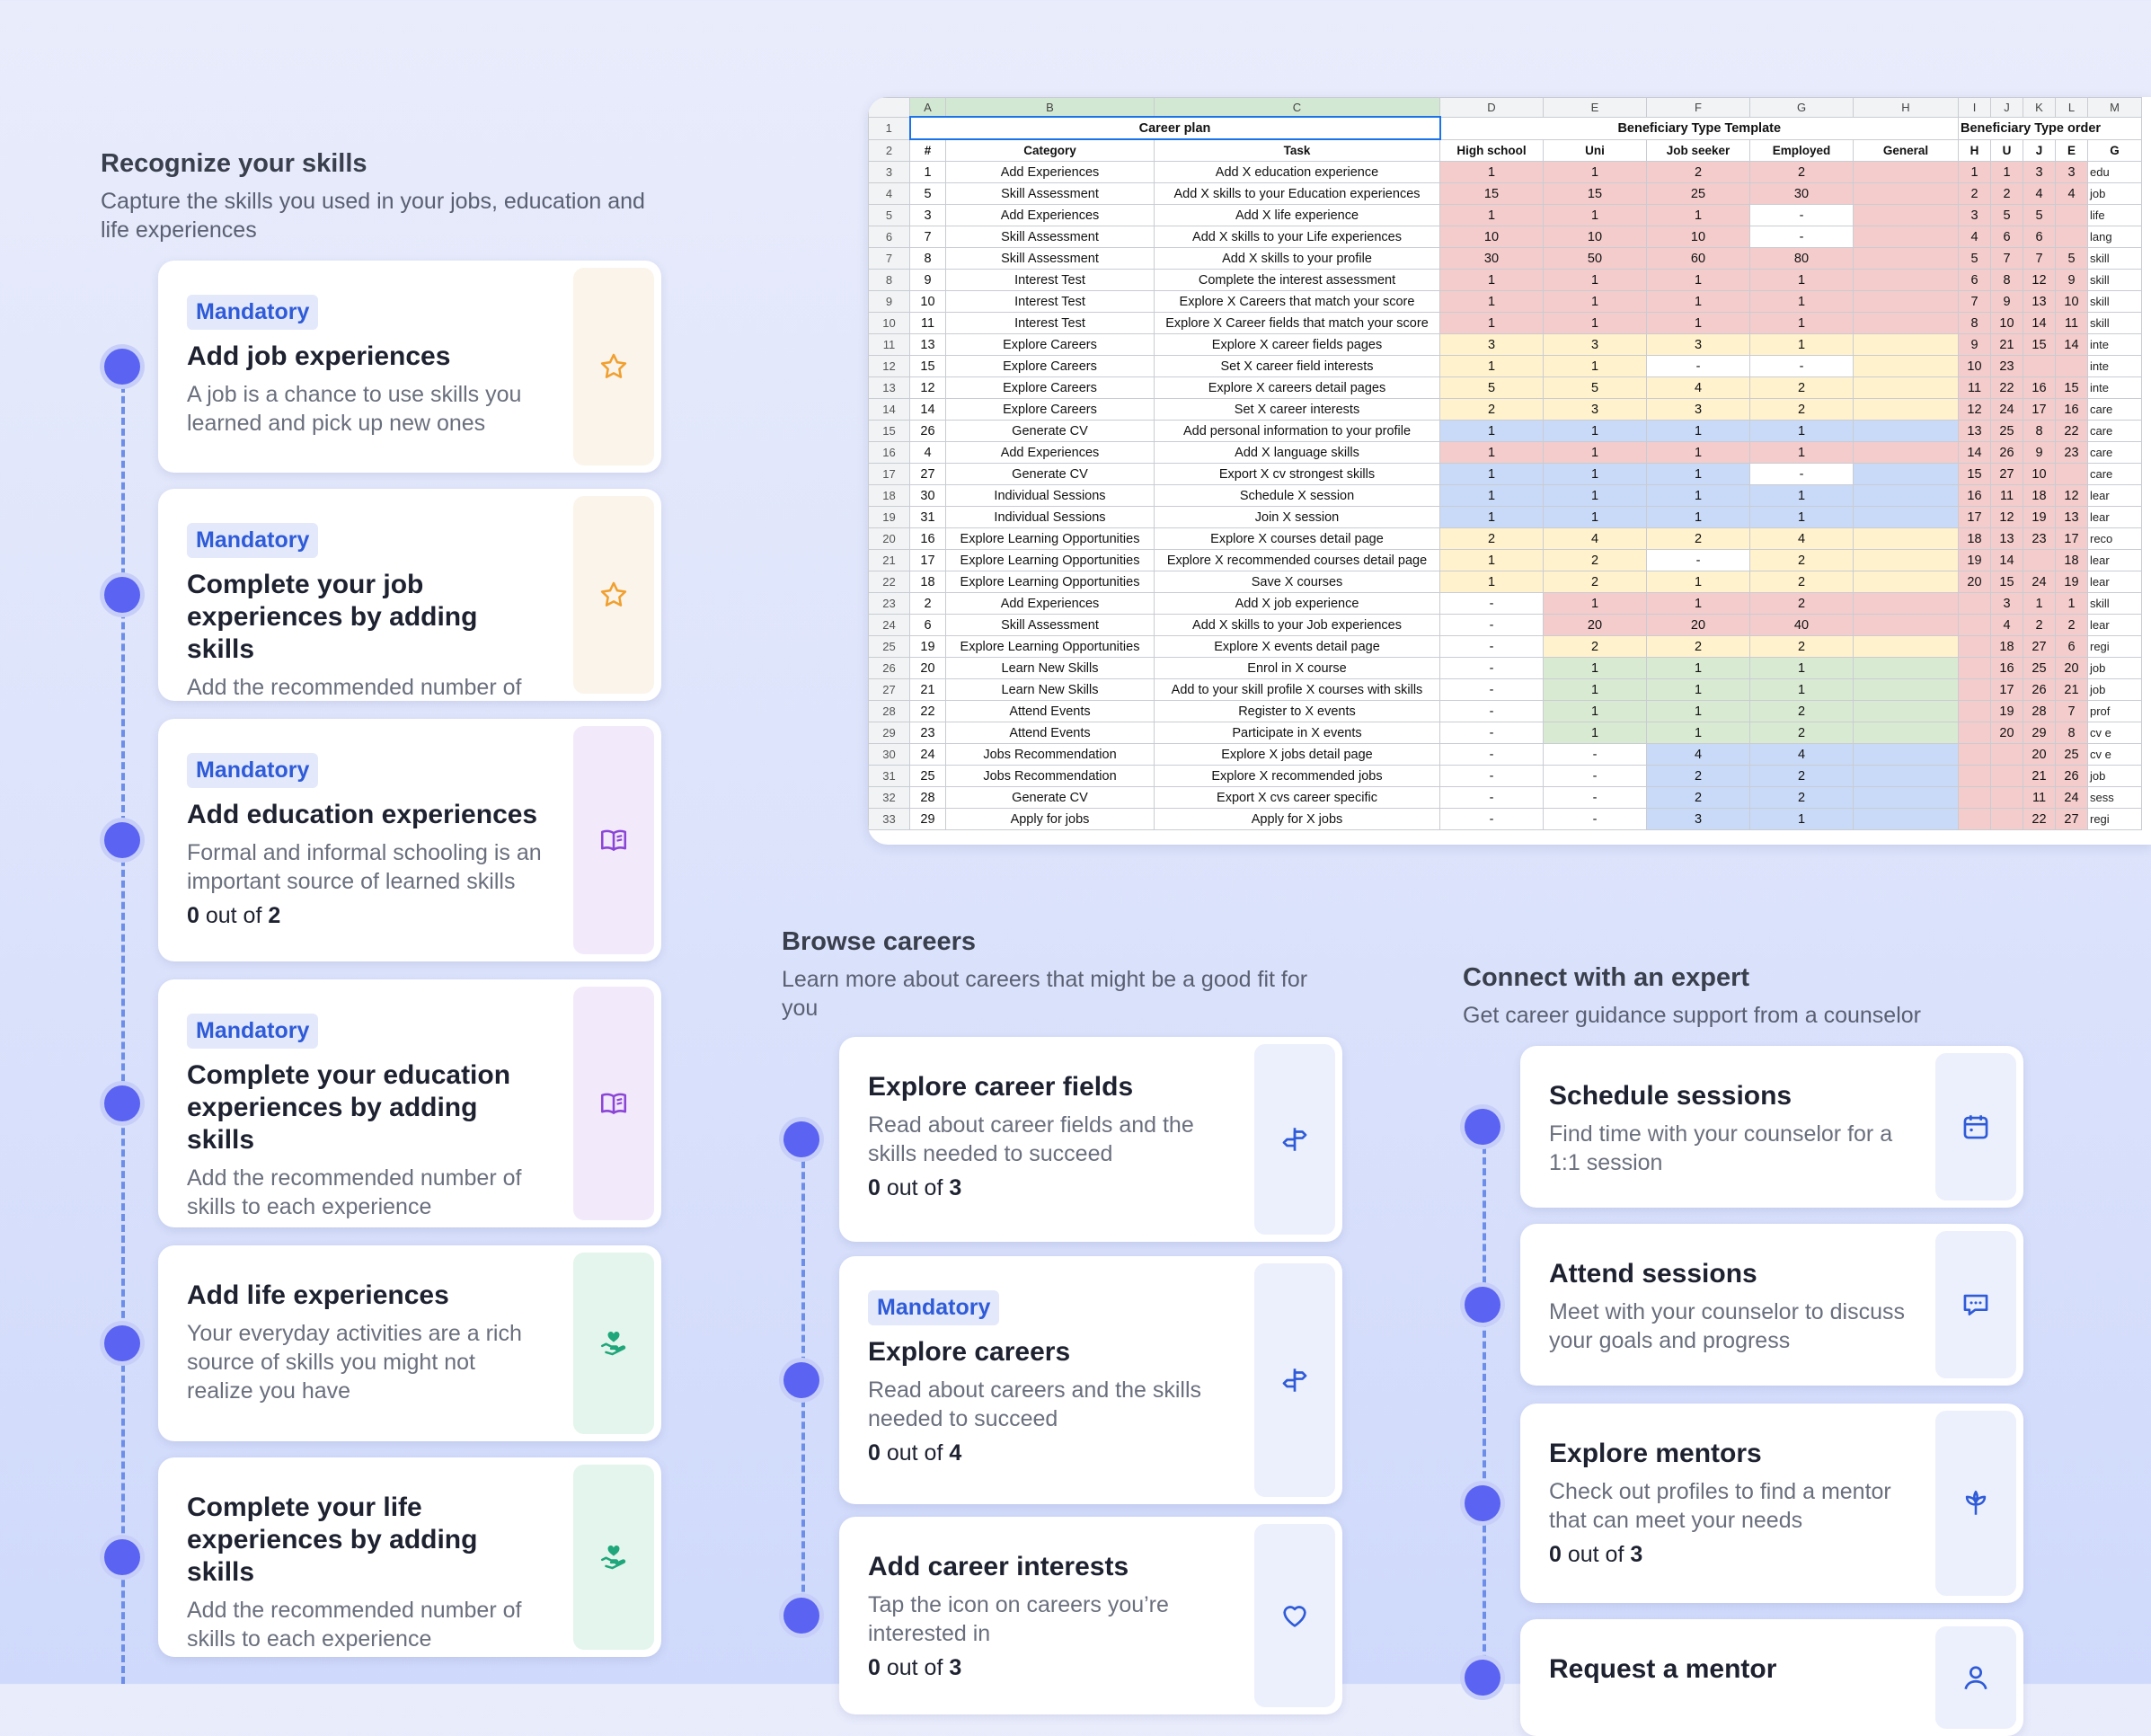 This screenshot has height=1736, width=2151. I want to click on sheet-cell: Explore X courses detail page, so click(1297, 538).